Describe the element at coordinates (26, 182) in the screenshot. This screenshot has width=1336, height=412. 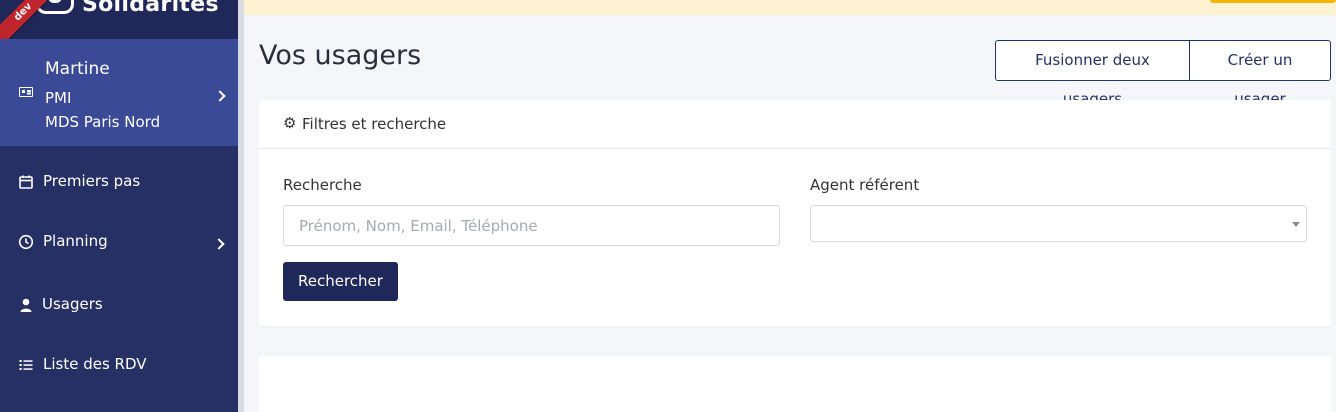
I see `calendar-icon` at that location.